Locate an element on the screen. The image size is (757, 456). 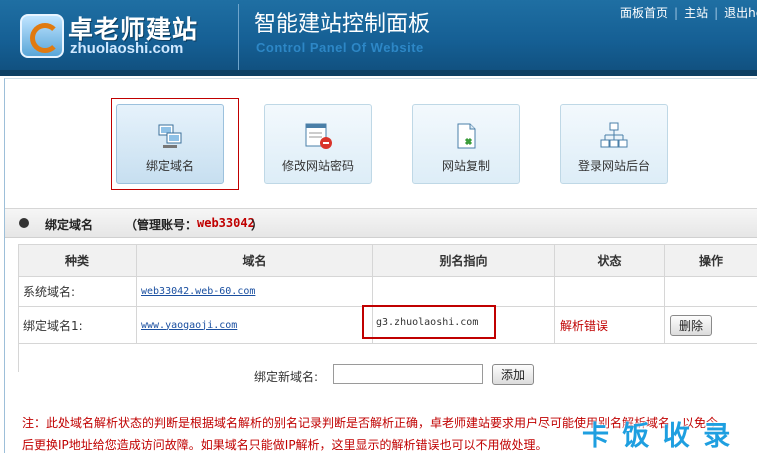
top-links: 面板首页|主站|退出here is located at coordinates (688, 12).